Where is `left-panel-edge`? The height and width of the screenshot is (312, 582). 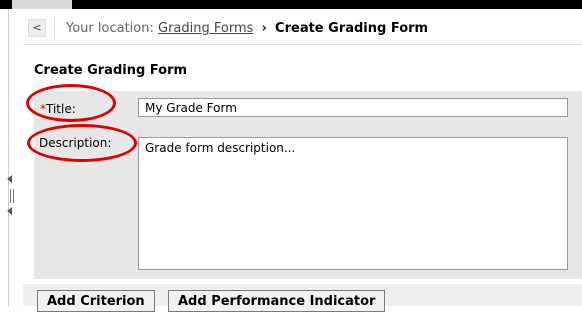 left-panel-edge is located at coordinates (7, 157).